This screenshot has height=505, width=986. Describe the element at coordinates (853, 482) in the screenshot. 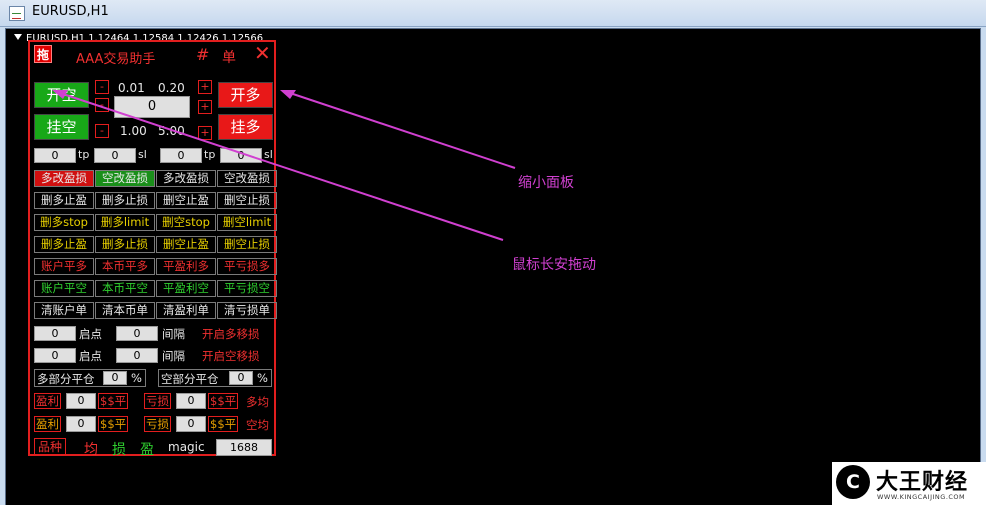

I see `watermark-logo-icon: C` at that location.